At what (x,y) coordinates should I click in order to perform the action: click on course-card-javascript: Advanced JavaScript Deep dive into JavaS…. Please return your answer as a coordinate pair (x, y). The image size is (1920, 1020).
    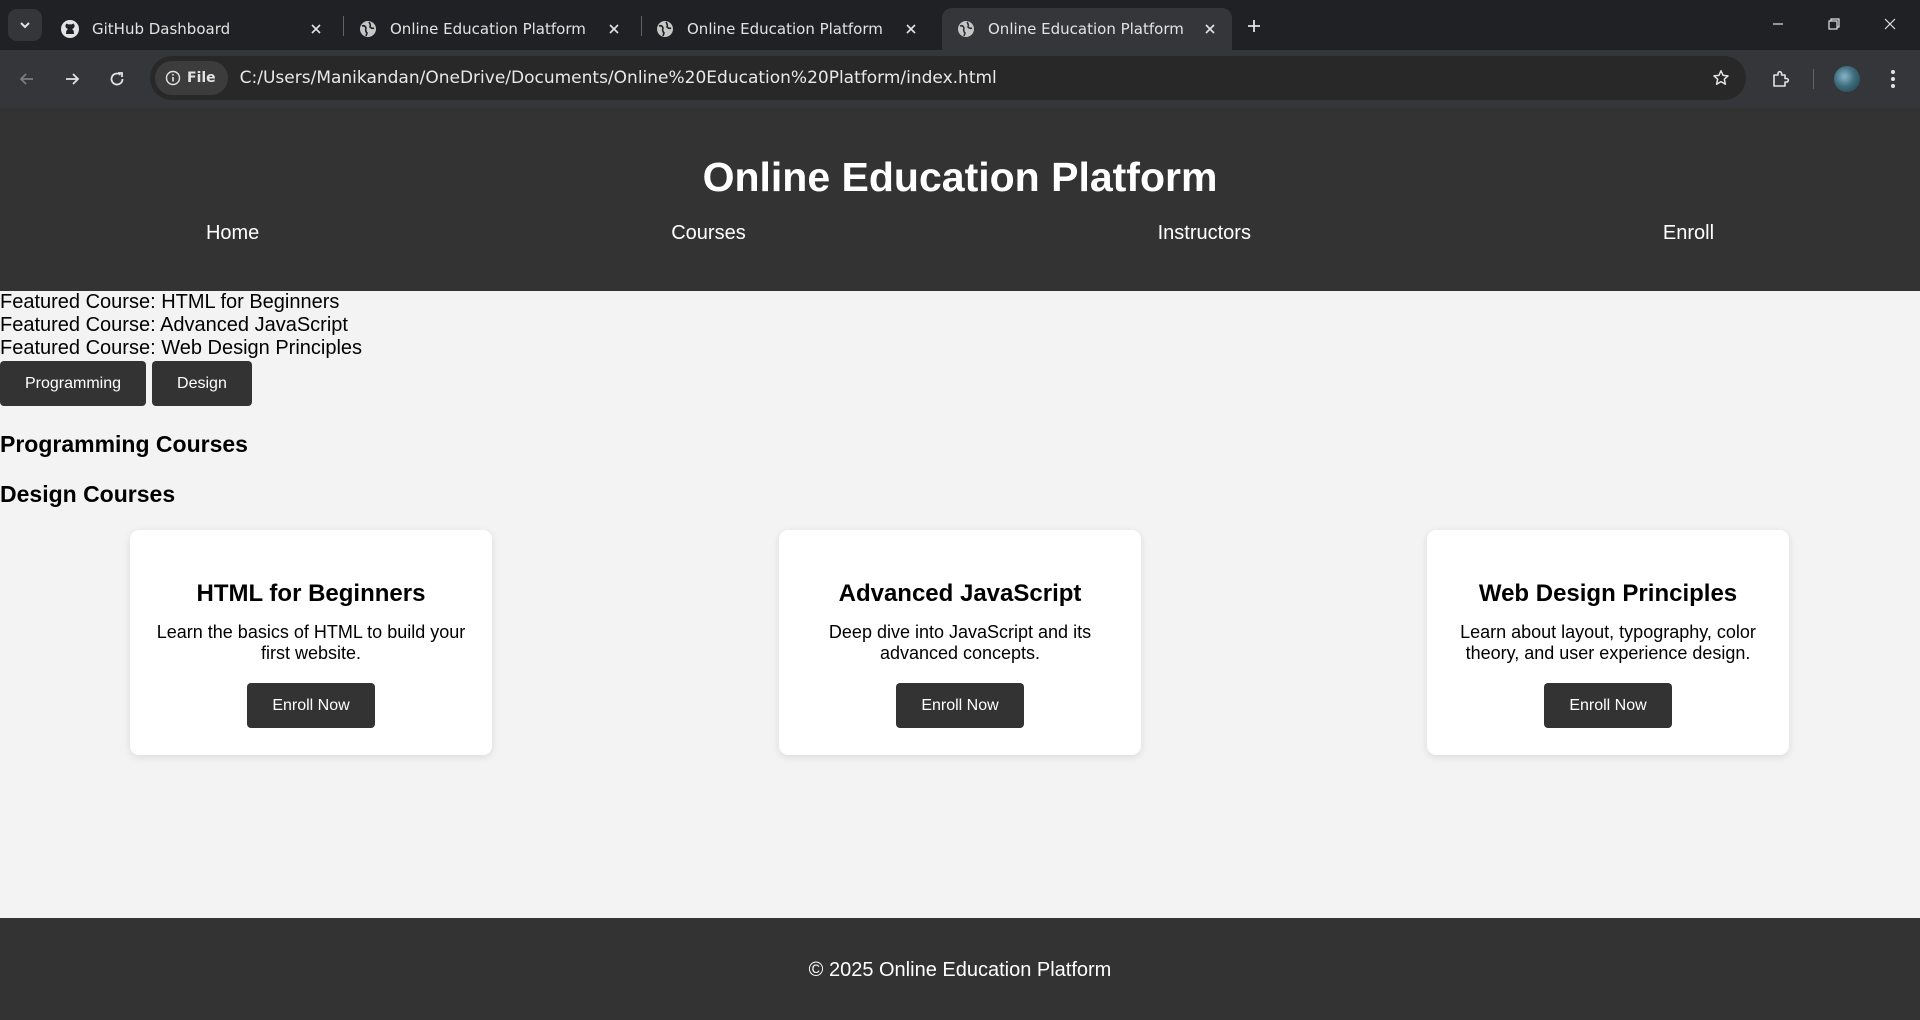
    Looking at the image, I should click on (960, 642).